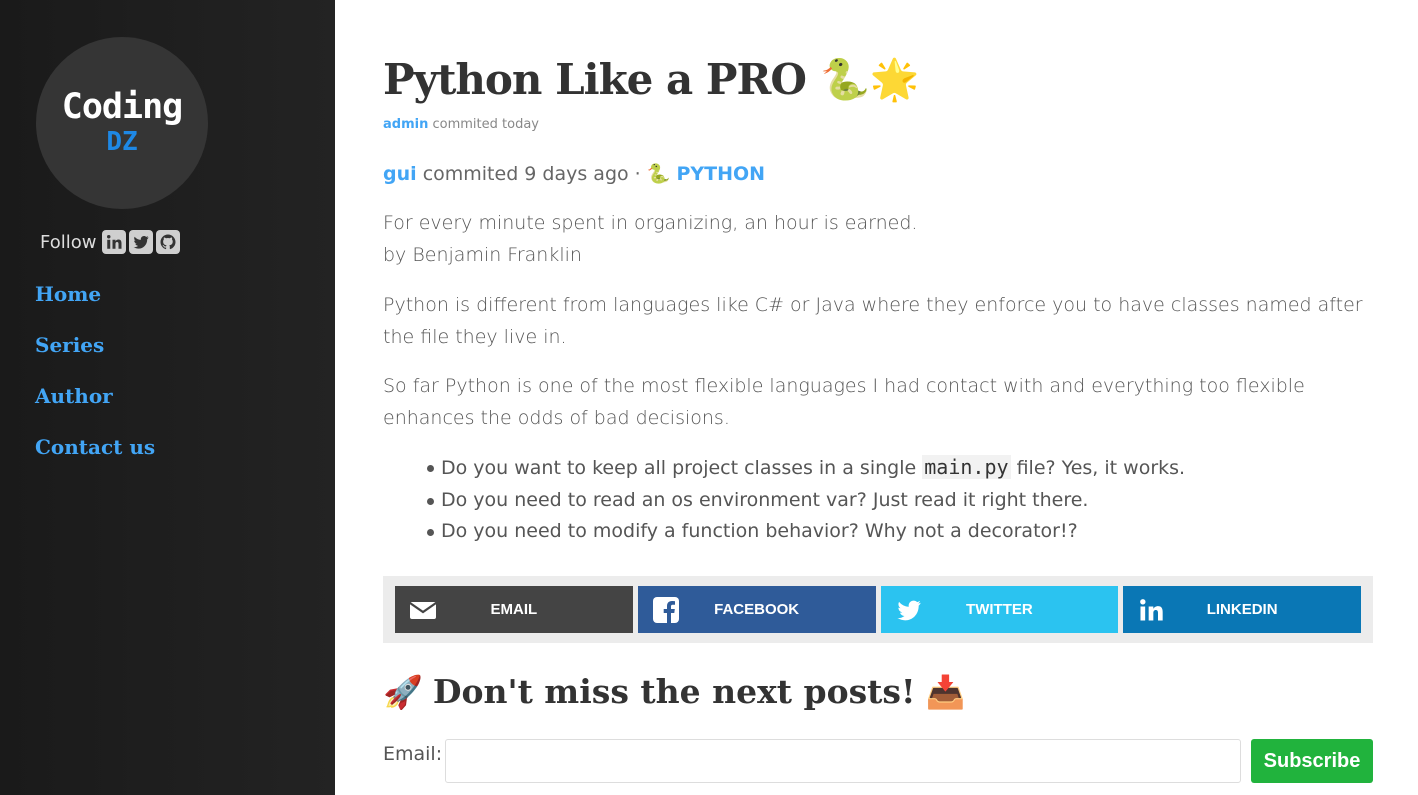  What do you see at coordinates (878, 609) in the screenshot?
I see `share-bar: EMAIL FACEBOOK TWITTER LINKEDIN` at bounding box center [878, 609].